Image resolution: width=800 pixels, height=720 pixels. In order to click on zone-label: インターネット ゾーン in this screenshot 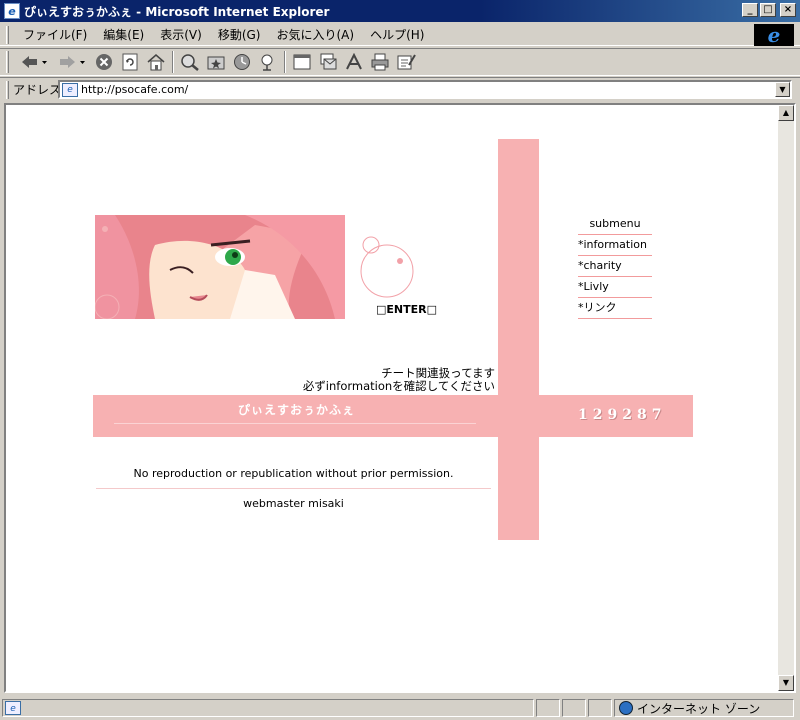, I will do `click(699, 708)`.